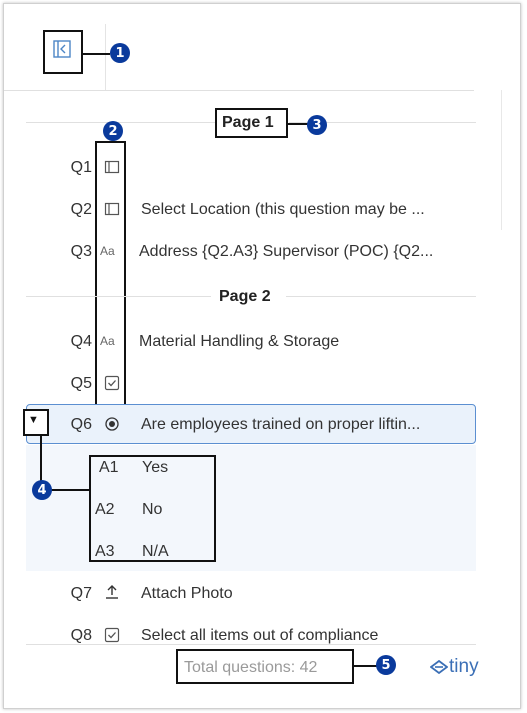 The width and height of the screenshot is (527, 713). What do you see at coordinates (118, 296) in the screenshot?
I see `page2-rule-left` at bounding box center [118, 296].